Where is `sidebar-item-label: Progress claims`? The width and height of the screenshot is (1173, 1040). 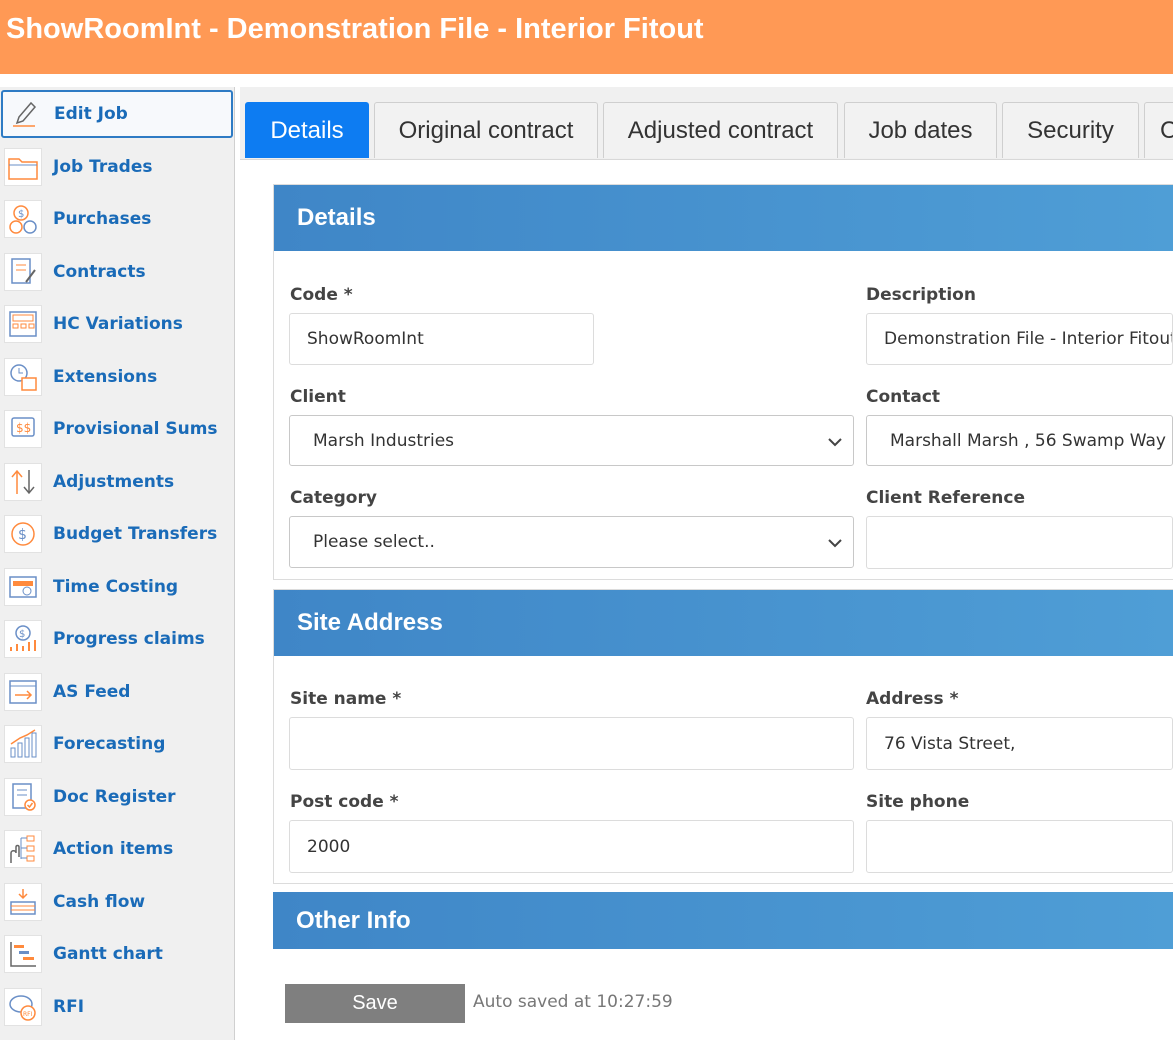 sidebar-item-label: Progress claims is located at coordinates (129, 639).